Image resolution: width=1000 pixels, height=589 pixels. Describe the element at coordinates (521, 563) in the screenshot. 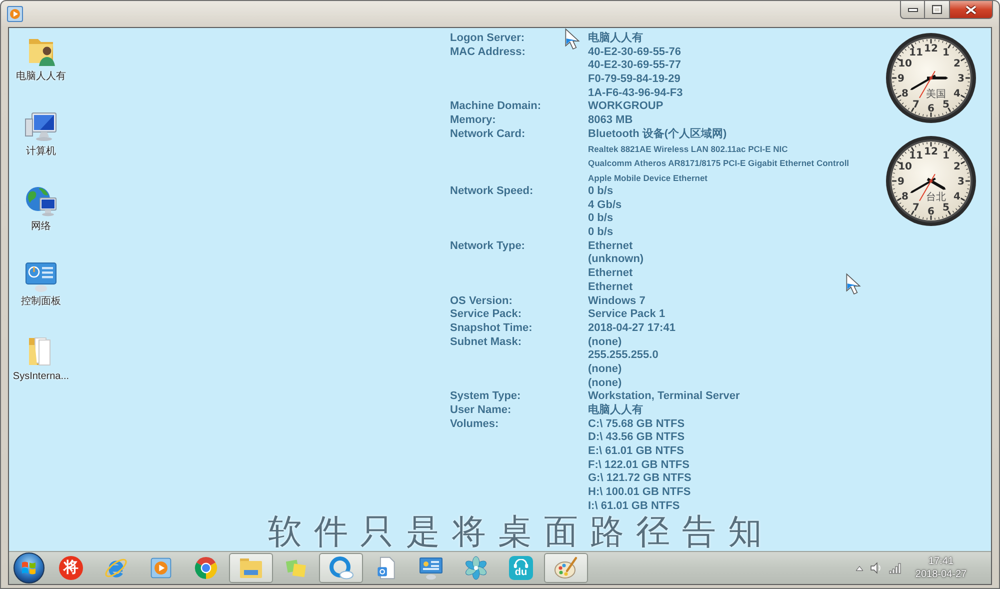

I see `headphones-icon` at that location.